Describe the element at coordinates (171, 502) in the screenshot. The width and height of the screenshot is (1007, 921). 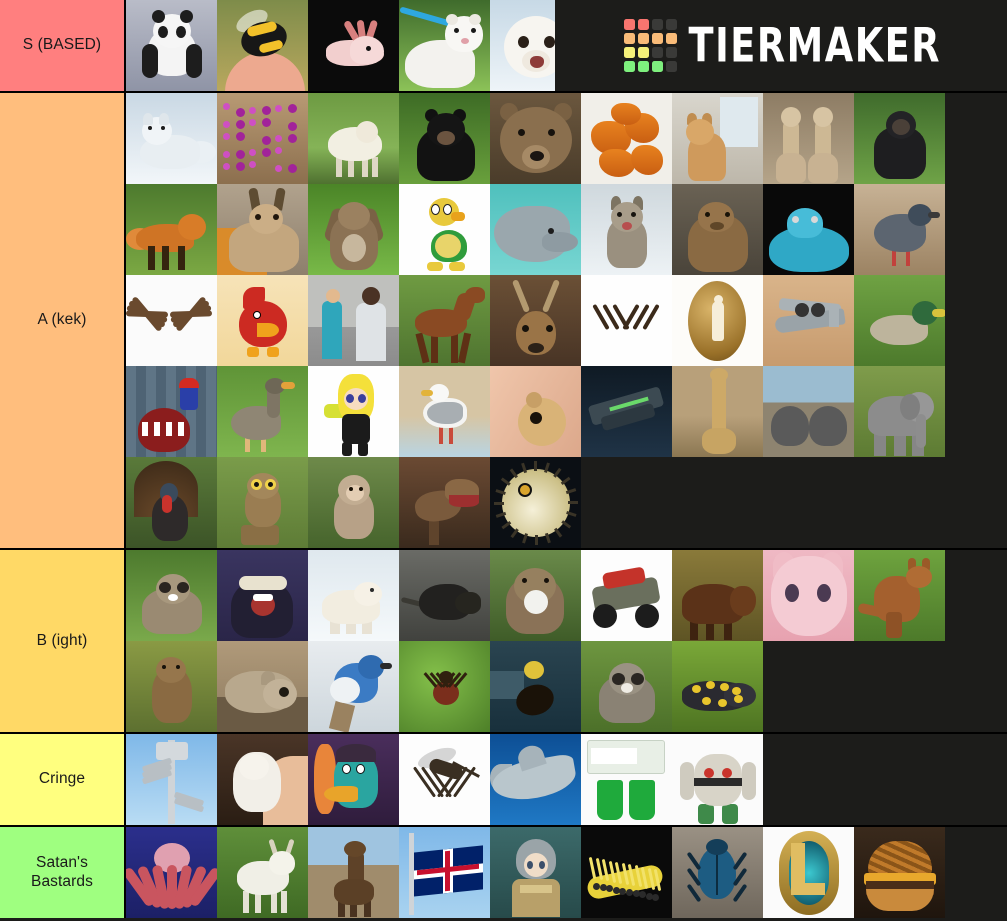
I see `tier-item-wild-turkey` at that location.